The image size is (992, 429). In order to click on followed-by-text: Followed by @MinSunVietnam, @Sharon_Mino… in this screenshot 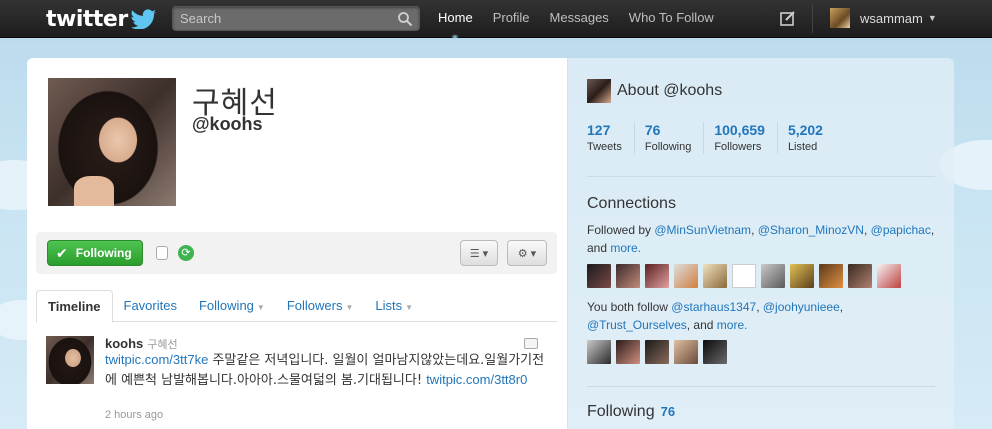, I will do `click(761, 239)`.